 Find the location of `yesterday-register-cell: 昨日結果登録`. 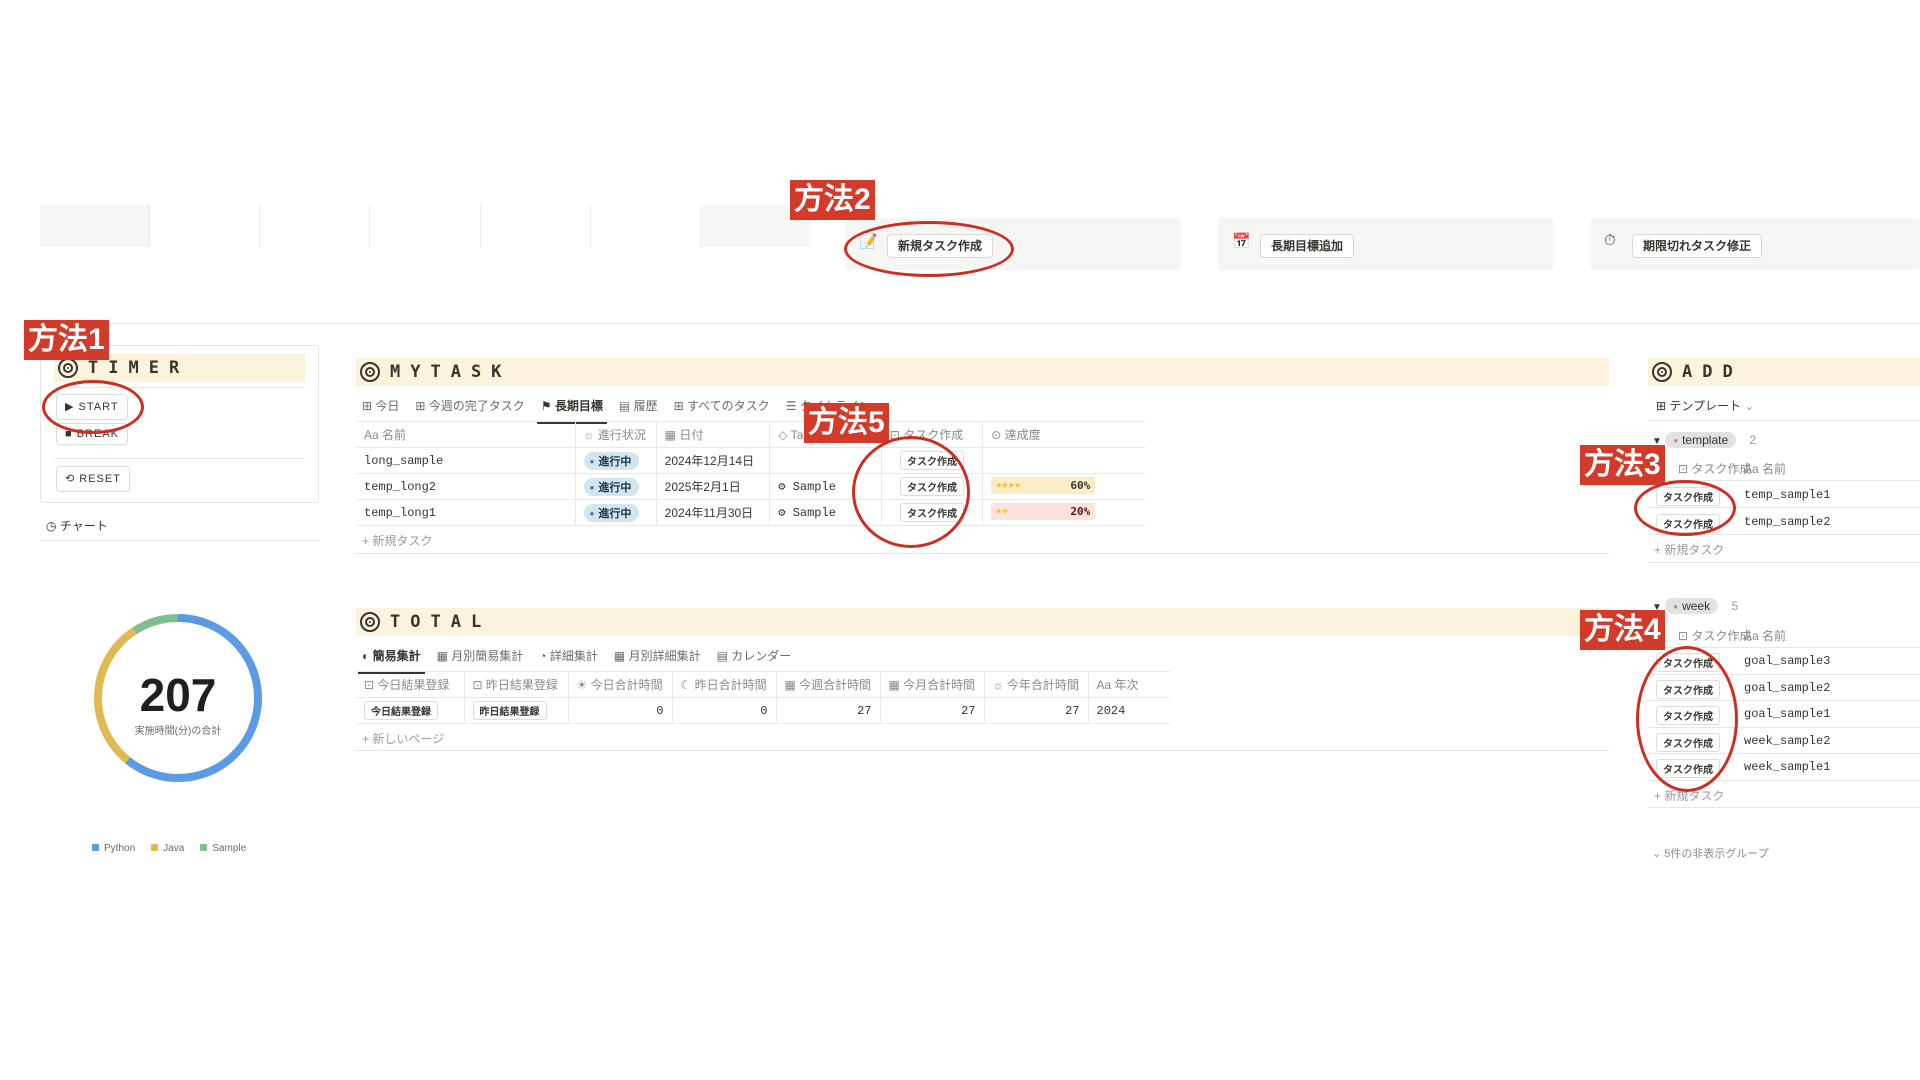

yesterday-register-cell: 昨日結果登録 is located at coordinates (516, 710).